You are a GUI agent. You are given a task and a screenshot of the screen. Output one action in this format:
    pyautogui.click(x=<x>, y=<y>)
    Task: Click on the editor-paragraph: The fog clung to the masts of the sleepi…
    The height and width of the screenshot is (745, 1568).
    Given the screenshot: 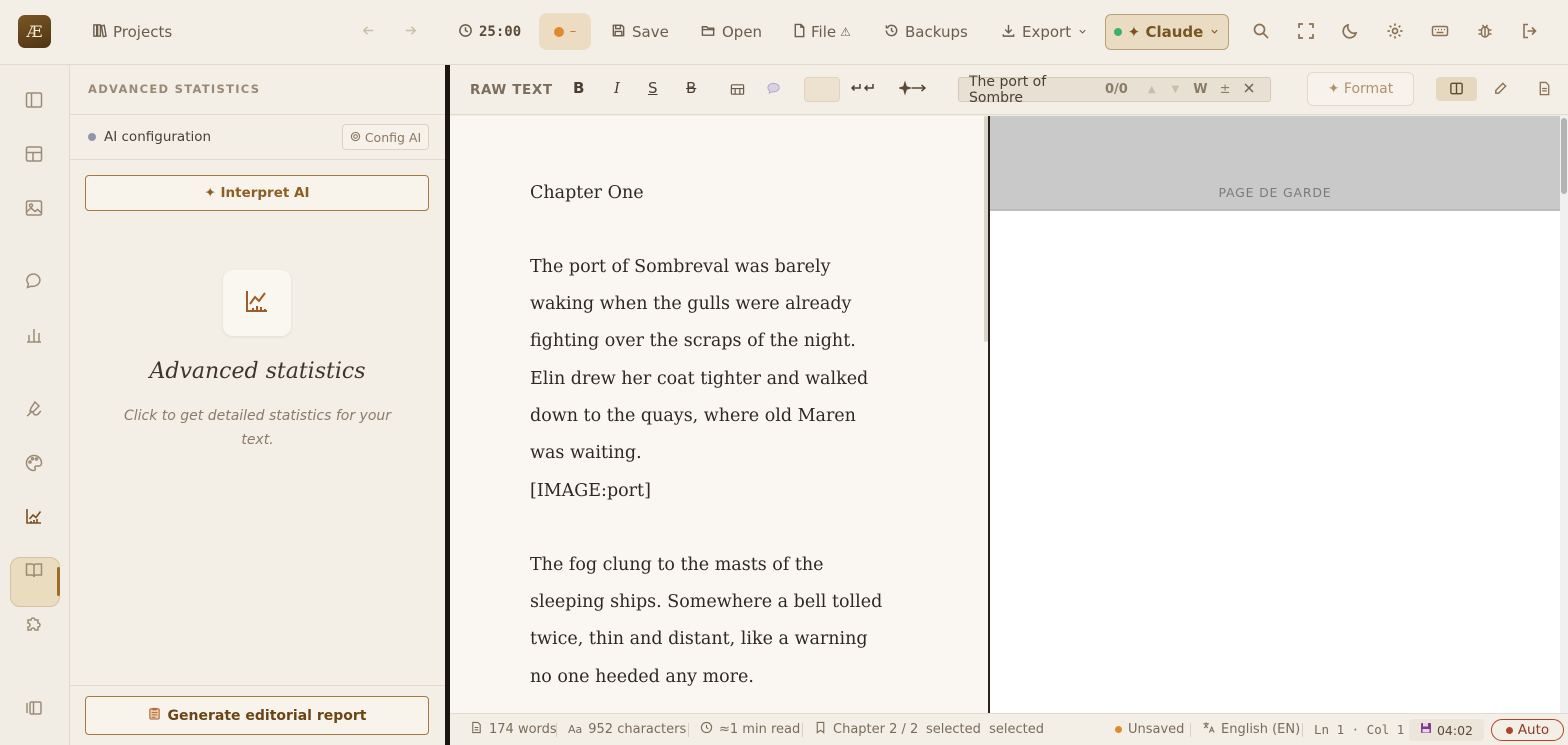 What is the action you would take?
    pyautogui.click(x=710, y=621)
    